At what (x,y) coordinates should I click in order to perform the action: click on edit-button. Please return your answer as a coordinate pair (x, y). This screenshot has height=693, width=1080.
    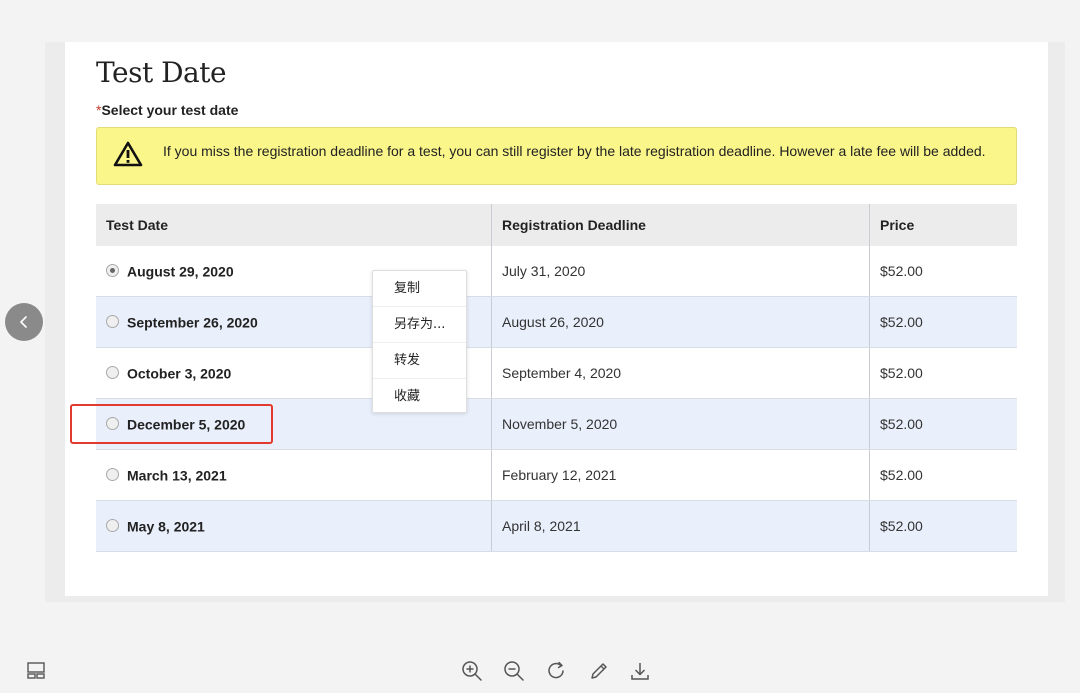
    Looking at the image, I should click on (599, 671).